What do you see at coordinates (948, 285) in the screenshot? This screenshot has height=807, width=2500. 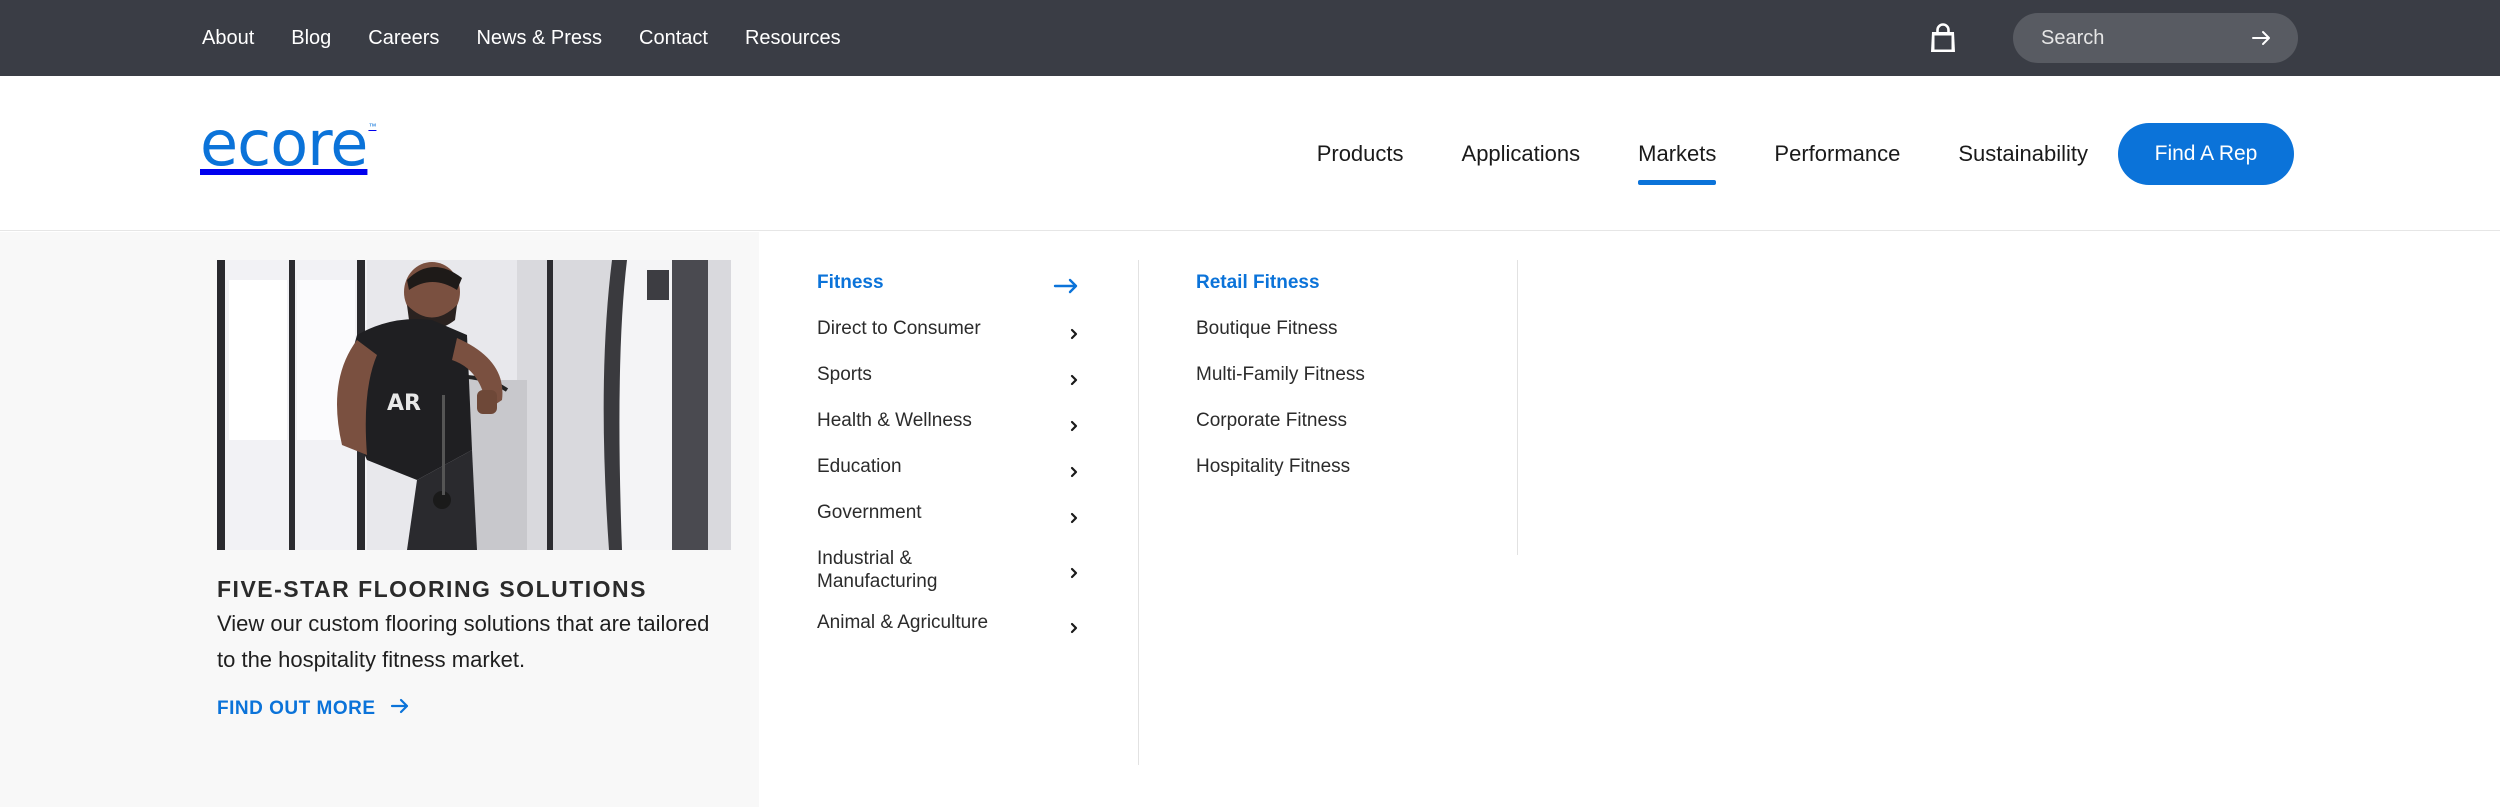 I see `market-item-fitness: Fitness` at bounding box center [948, 285].